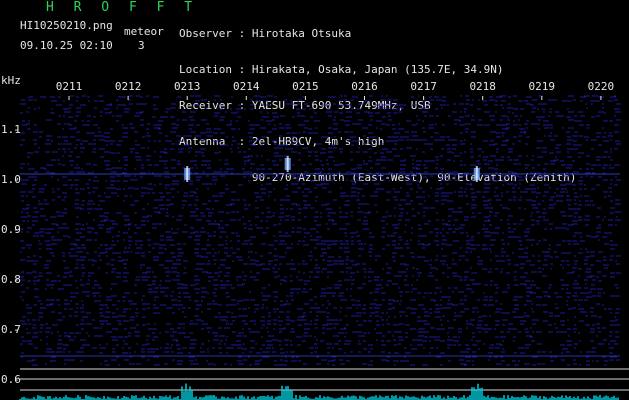 The image size is (629, 400). Describe the element at coordinates (305, 86) in the screenshot. I see `x-tick-label: 0215` at that location.